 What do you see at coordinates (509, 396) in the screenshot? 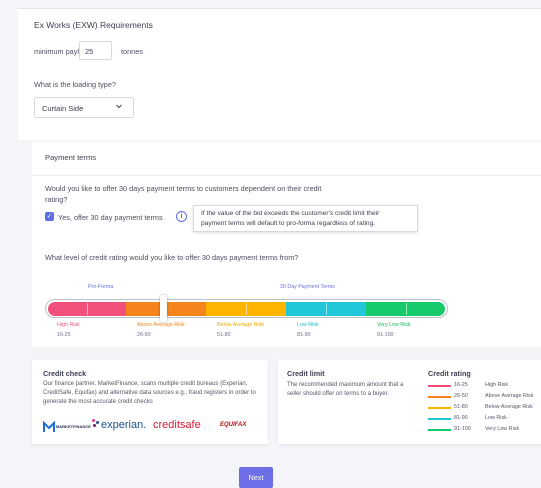
I see `legend-name: Above Average Risk` at bounding box center [509, 396].